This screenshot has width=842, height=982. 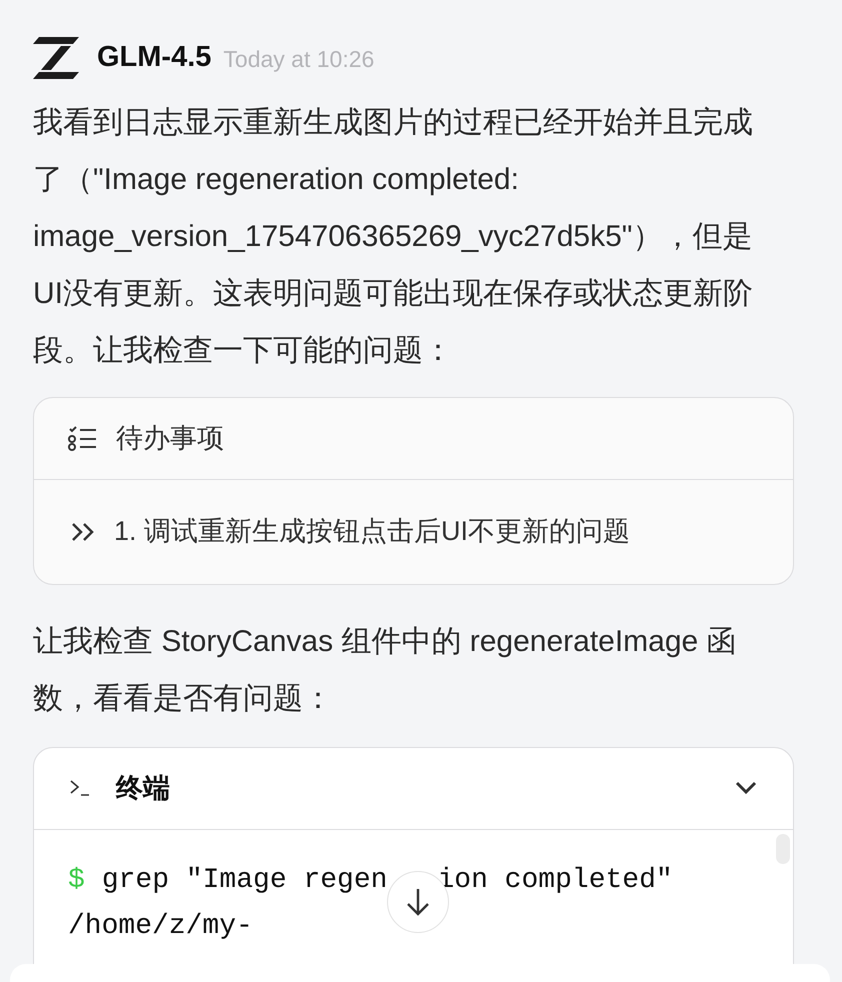 What do you see at coordinates (245, 881) in the screenshot?
I see `code-line: grep "Image regen` at bounding box center [245, 881].